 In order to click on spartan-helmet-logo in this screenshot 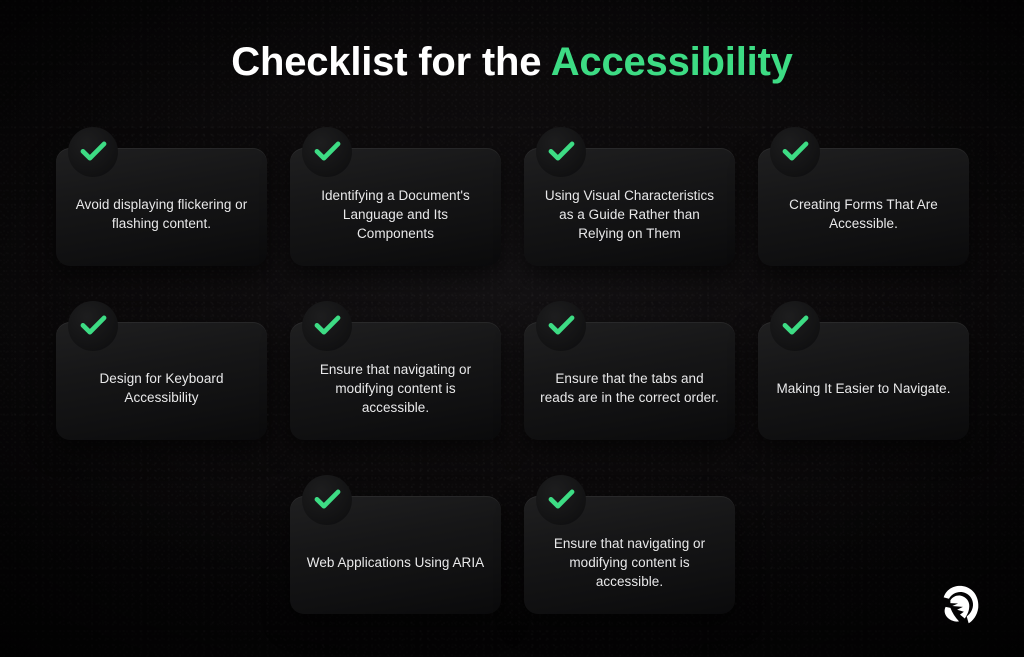, I will do `click(960, 605)`.